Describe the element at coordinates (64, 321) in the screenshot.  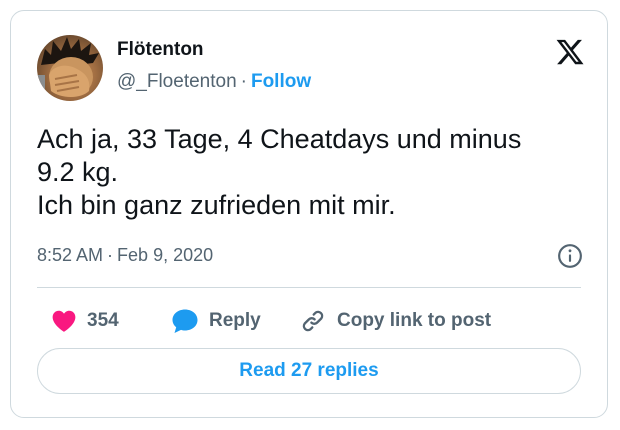
I see `heart-icon` at that location.